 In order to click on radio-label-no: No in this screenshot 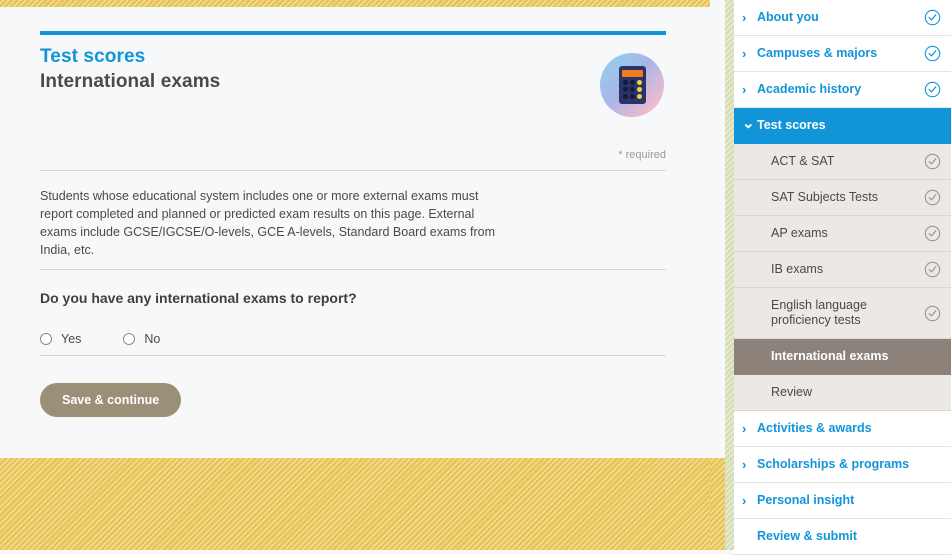, I will do `click(152, 338)`.